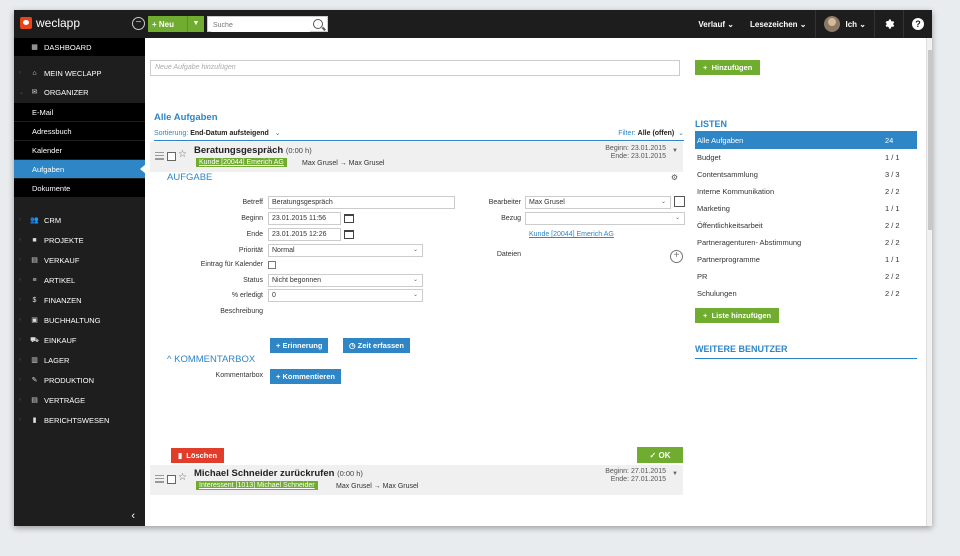 This screenshot has height=556, width=960. What do you see at coordinates (138, 23) in the screenshot?
I see `collapse-sidebar-icon: −` at bounding box center [138, 23].